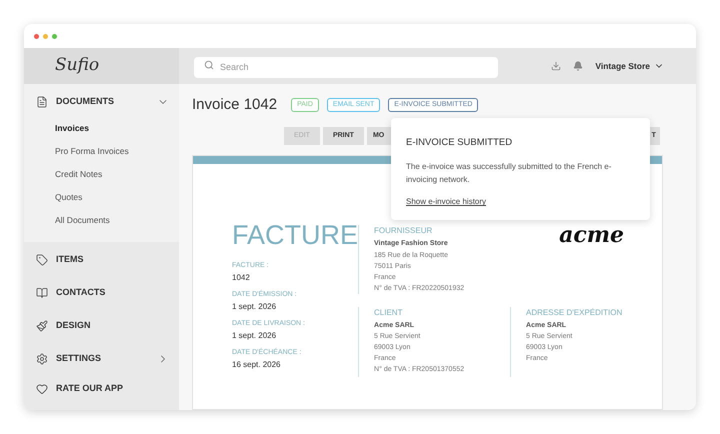  I want to click on company-logo: acme, so click(591, 236).